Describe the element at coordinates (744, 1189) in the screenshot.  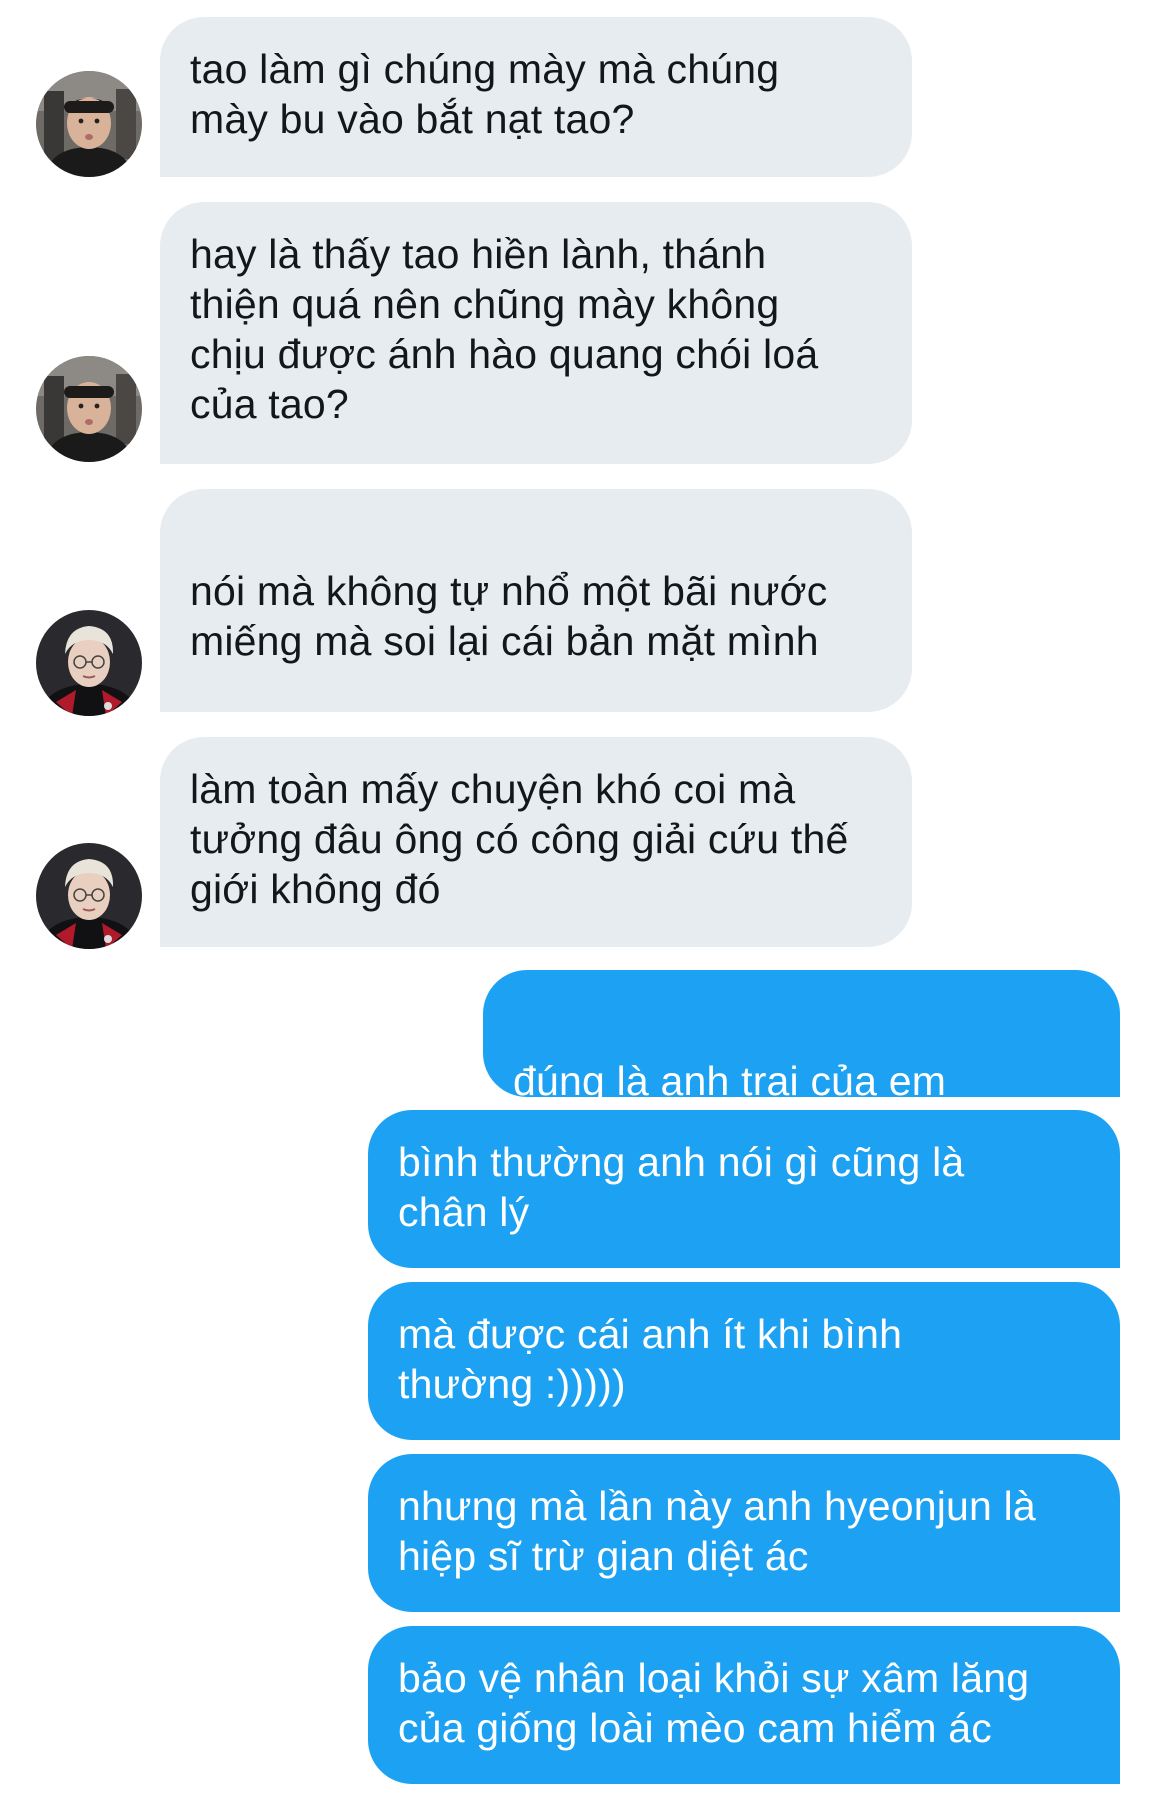
I see `outgoing-message-bubble: bình thường anh nói gì cũng là chân lý` at that location.